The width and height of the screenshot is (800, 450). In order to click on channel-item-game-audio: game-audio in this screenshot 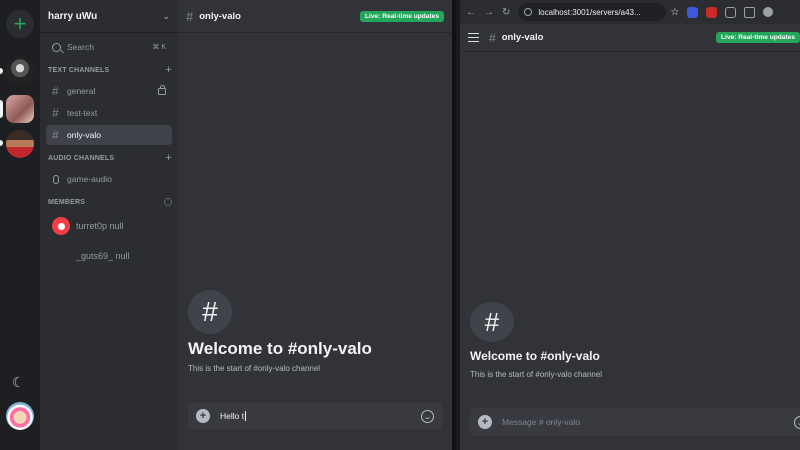, I will do `click(109, 179)`.